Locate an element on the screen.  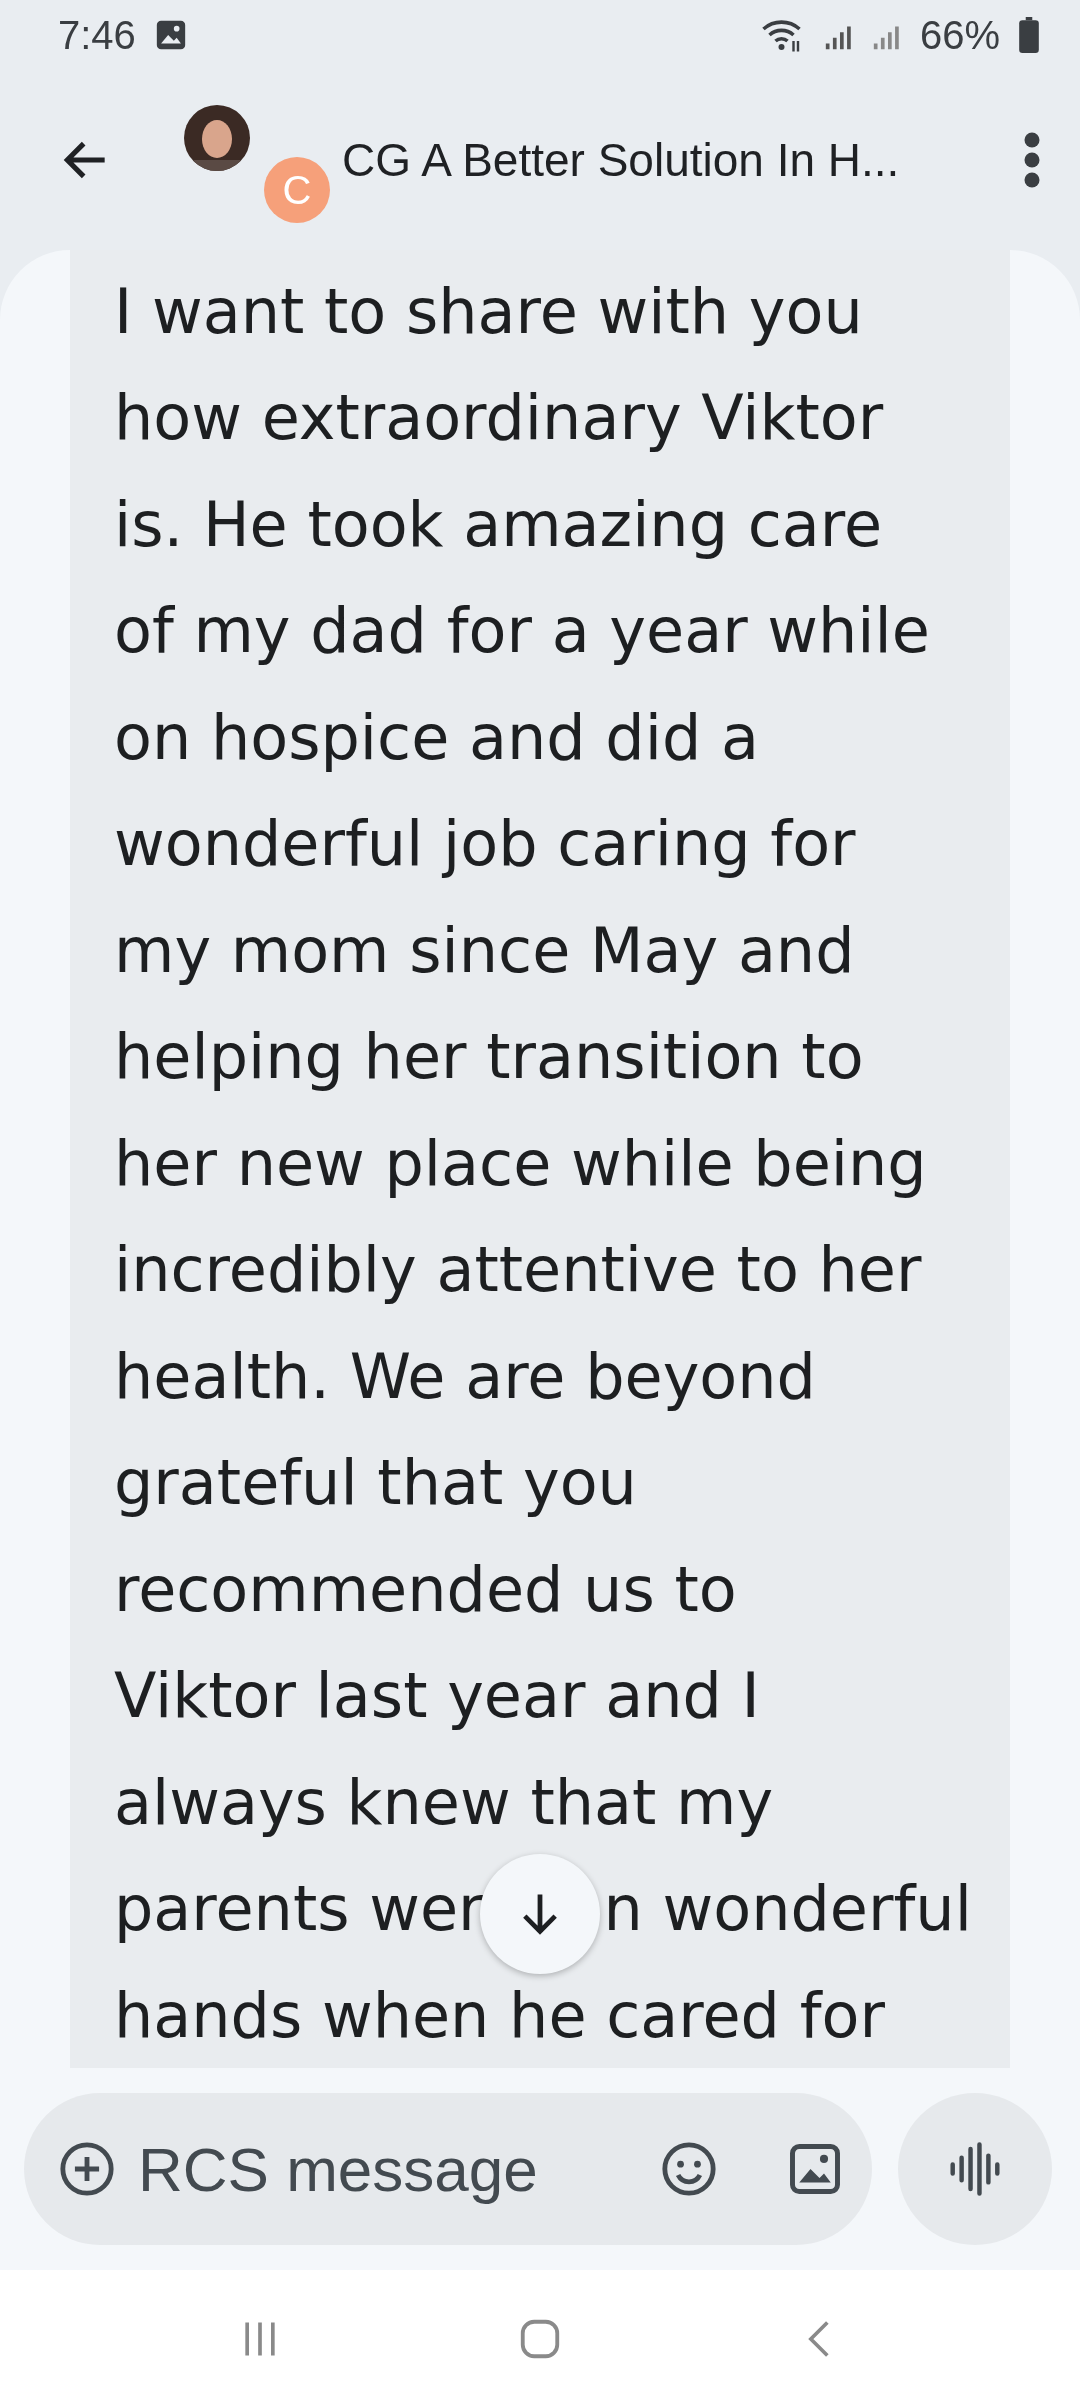
message-text: Viktor last year and I is located at coordinates (437, 1696).